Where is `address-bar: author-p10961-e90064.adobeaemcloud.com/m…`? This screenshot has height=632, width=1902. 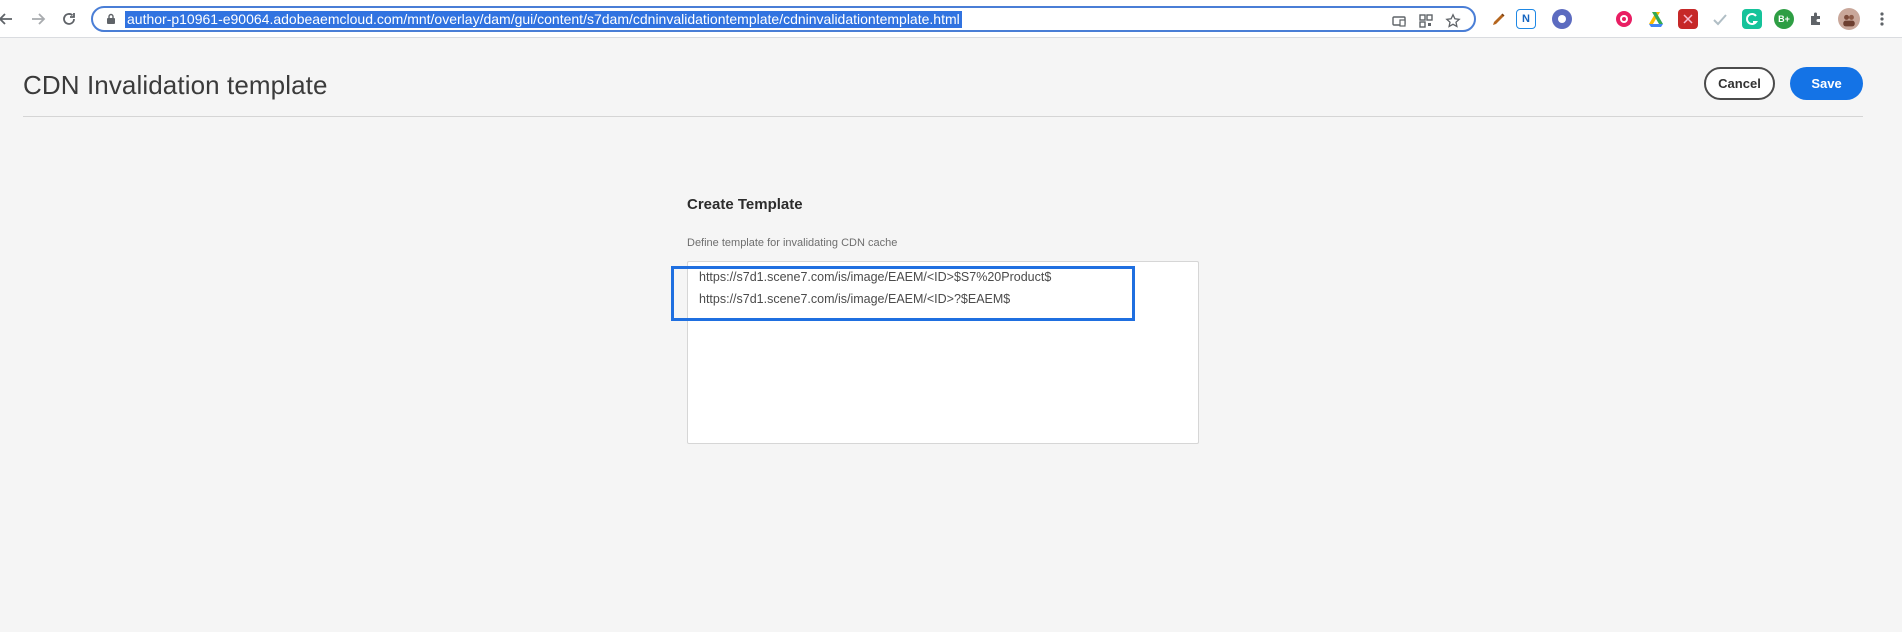 address-bar: author-p10961-e90064.adobeaemcloud.com/m… is located at coordinates (783, 19).